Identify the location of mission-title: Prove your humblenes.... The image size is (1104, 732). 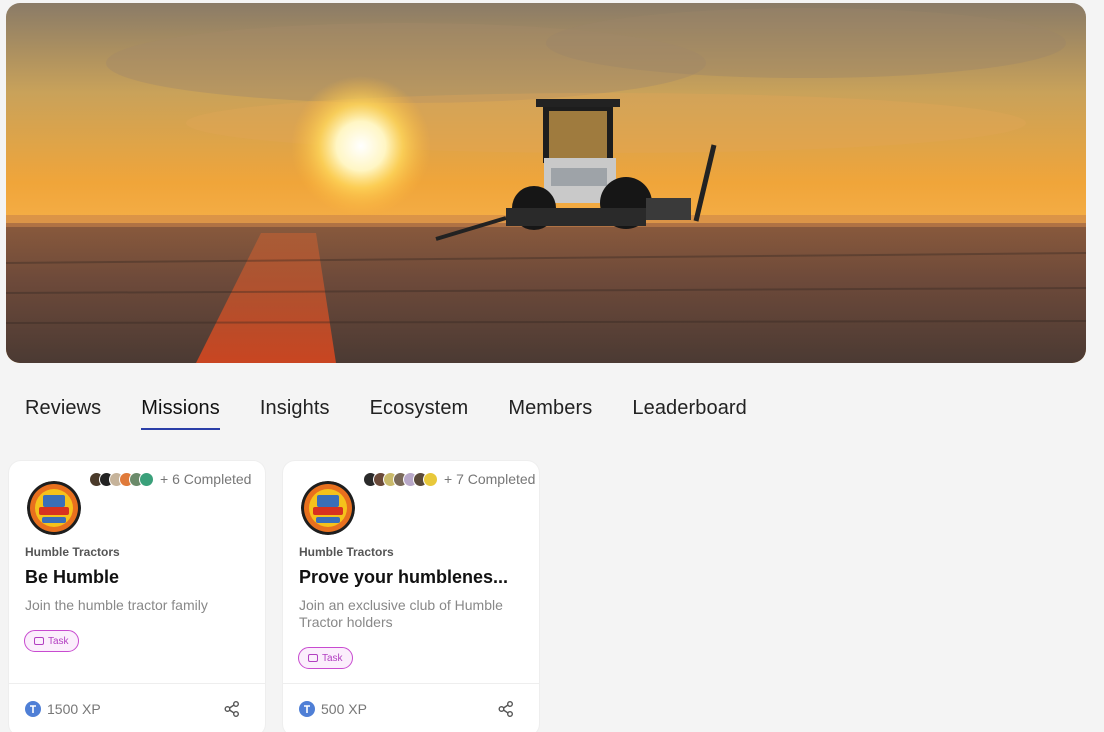
(404, 577).